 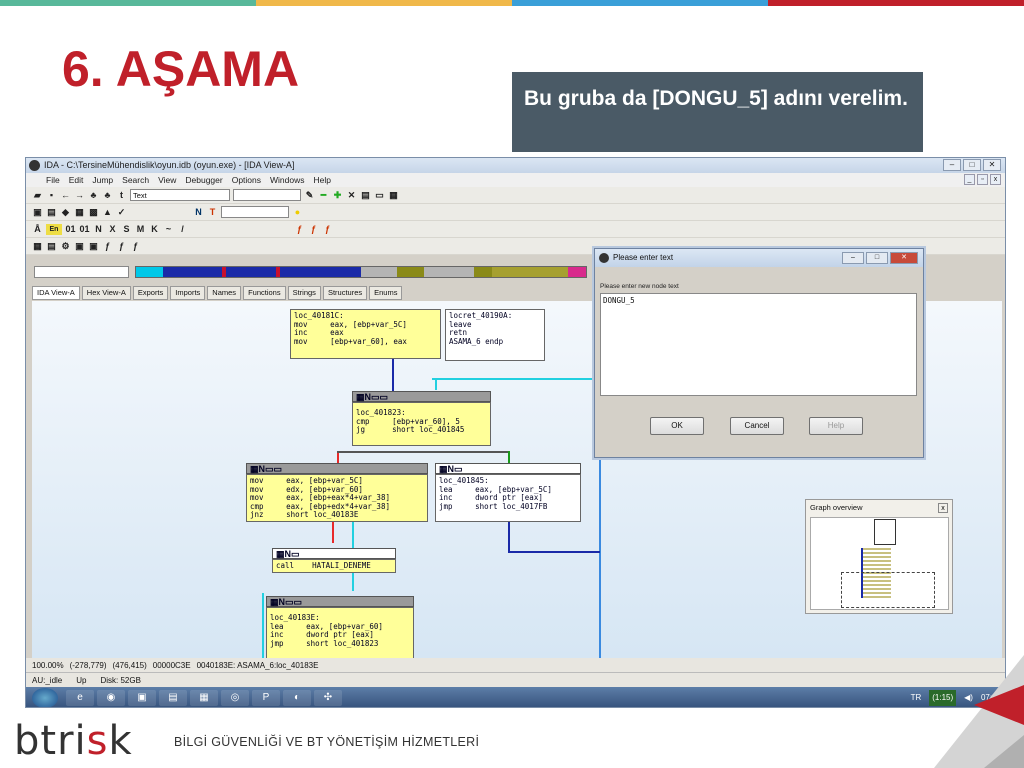 I want to click on s-icon: S, so click(x=126, y=229).